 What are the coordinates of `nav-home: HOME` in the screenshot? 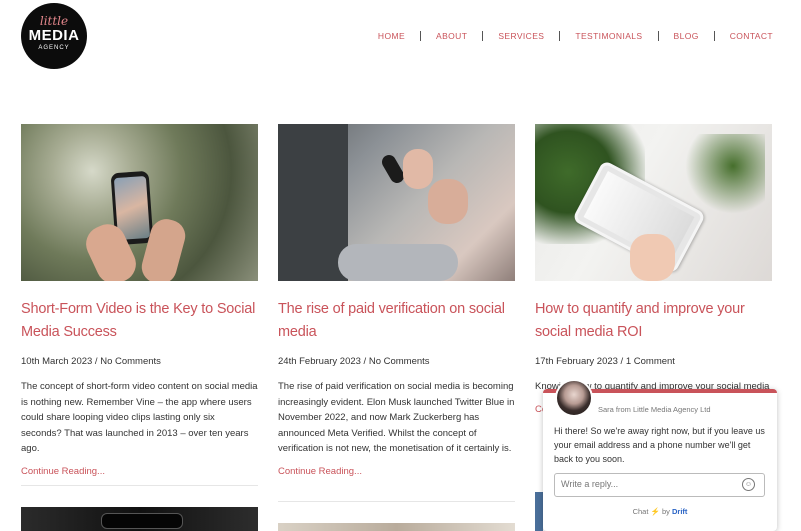 It's located at (391, 36).